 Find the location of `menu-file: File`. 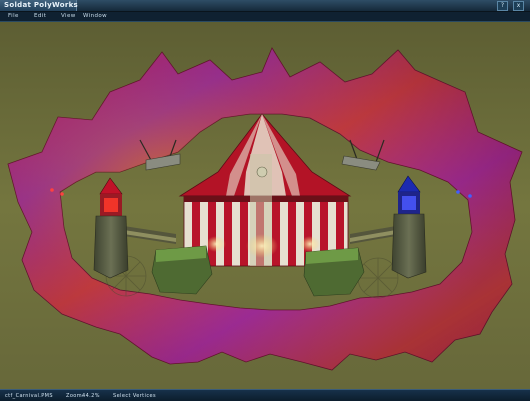

menu-file: File is located at coordinates (13, 16).